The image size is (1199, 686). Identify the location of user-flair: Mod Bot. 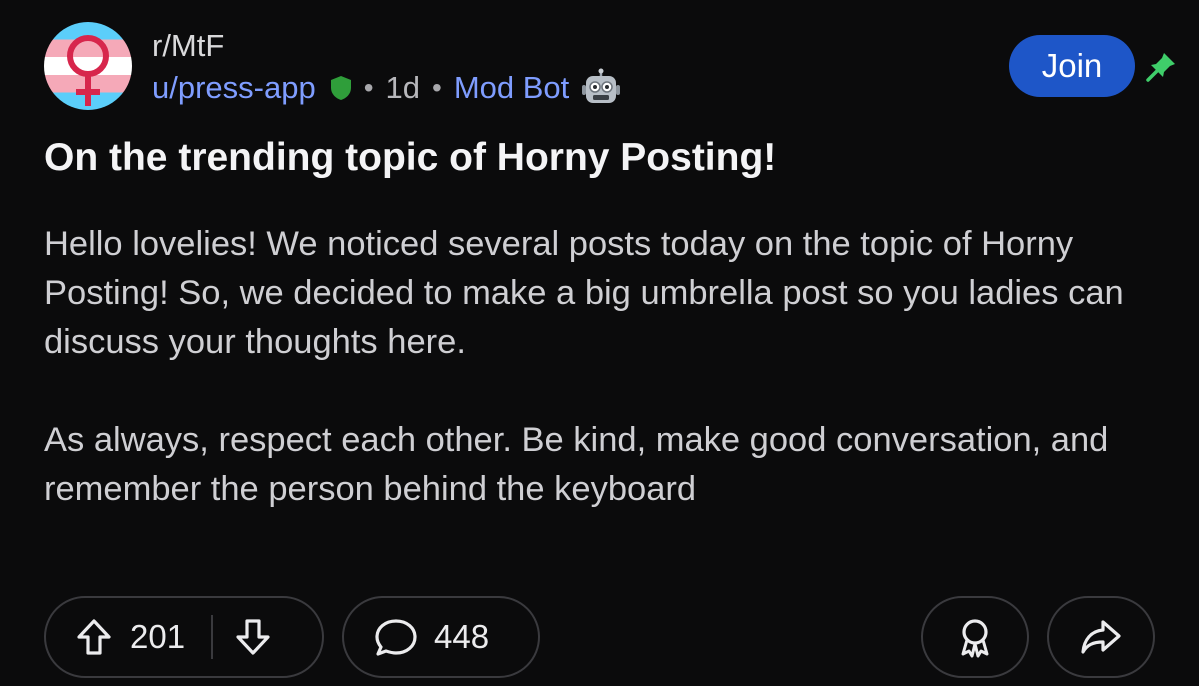
(511, 87).